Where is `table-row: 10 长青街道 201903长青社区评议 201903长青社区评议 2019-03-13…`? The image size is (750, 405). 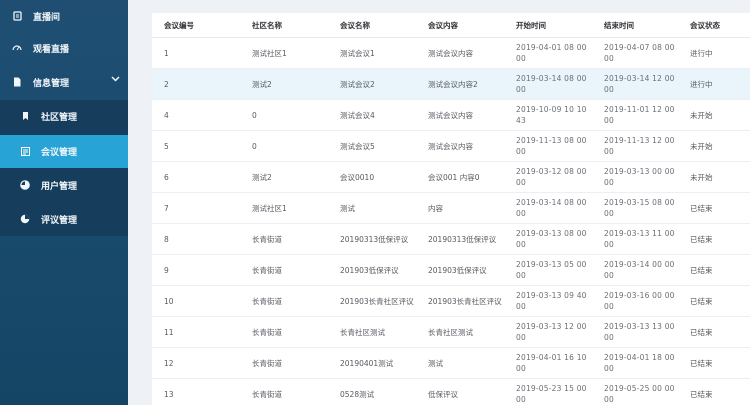
table-row: 10 长青街道 201903长青社区评议 201903长青社区评议 2019-03-13… is located at coordinates (451, 301).